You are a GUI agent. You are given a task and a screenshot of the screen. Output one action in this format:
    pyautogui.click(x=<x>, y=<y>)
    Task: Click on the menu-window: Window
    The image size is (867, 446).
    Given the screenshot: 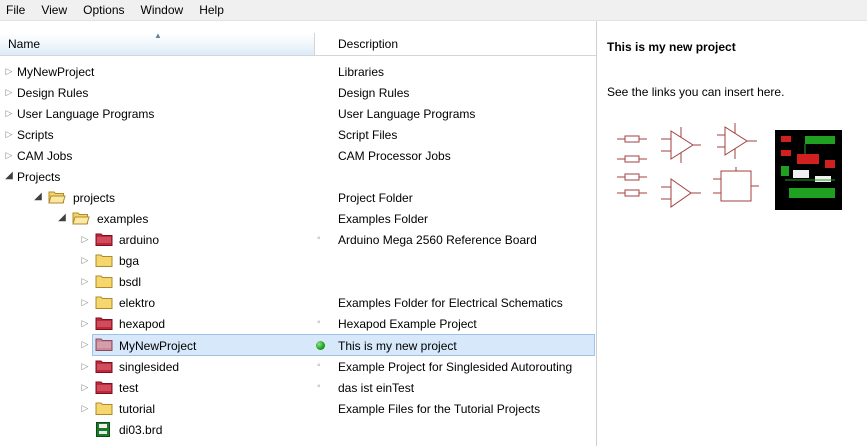 What is the action you would take?
    pyautogui.click(x=162, y=10)
    